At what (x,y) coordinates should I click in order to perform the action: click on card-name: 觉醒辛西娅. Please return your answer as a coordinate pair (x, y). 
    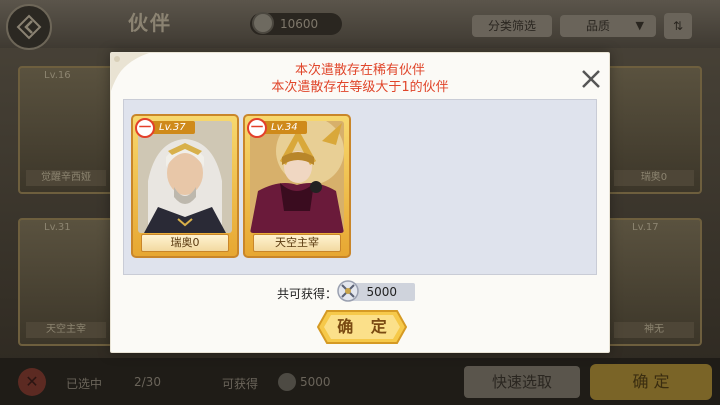
    Looking at the image, I should click on (66, 178).